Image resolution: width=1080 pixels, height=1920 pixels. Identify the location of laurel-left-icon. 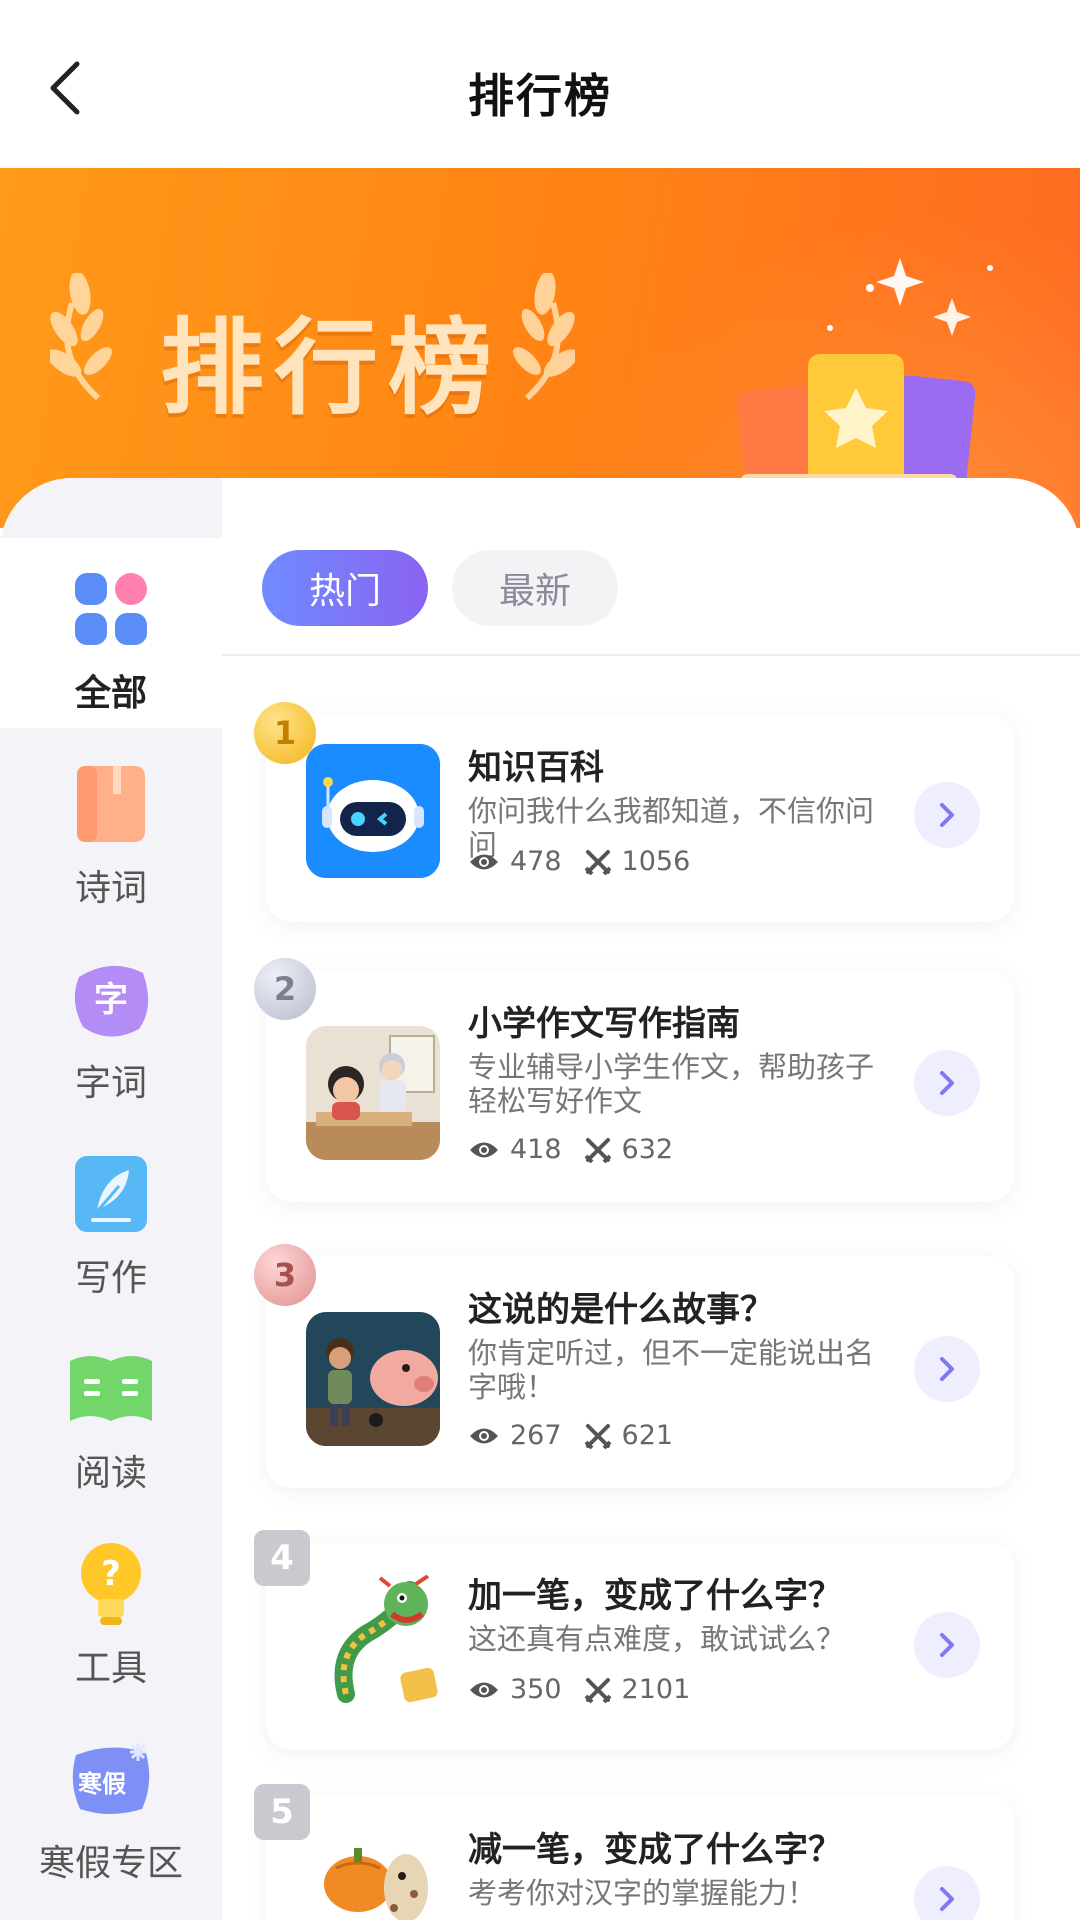
(81, 337).